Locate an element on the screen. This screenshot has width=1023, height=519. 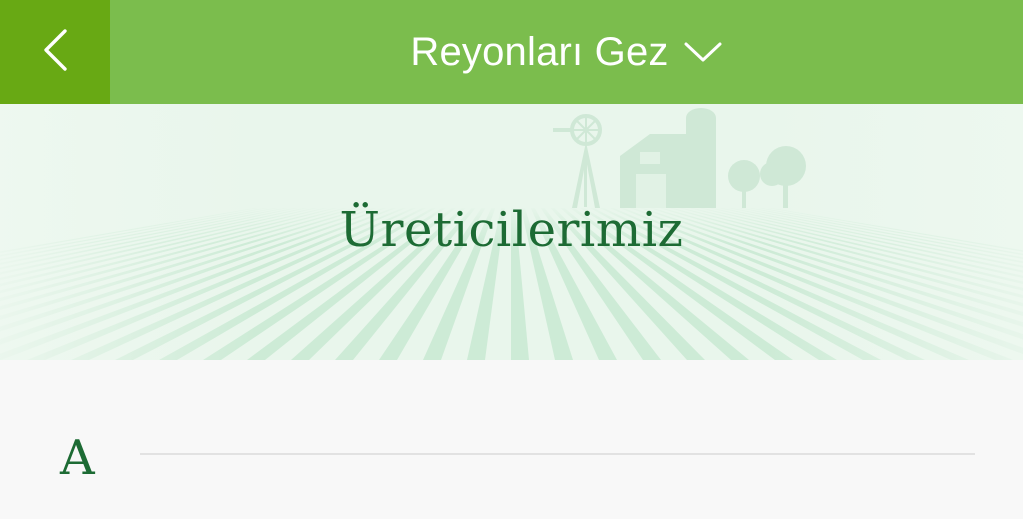
section-header-letter: A is located at coordinates (77, 458).